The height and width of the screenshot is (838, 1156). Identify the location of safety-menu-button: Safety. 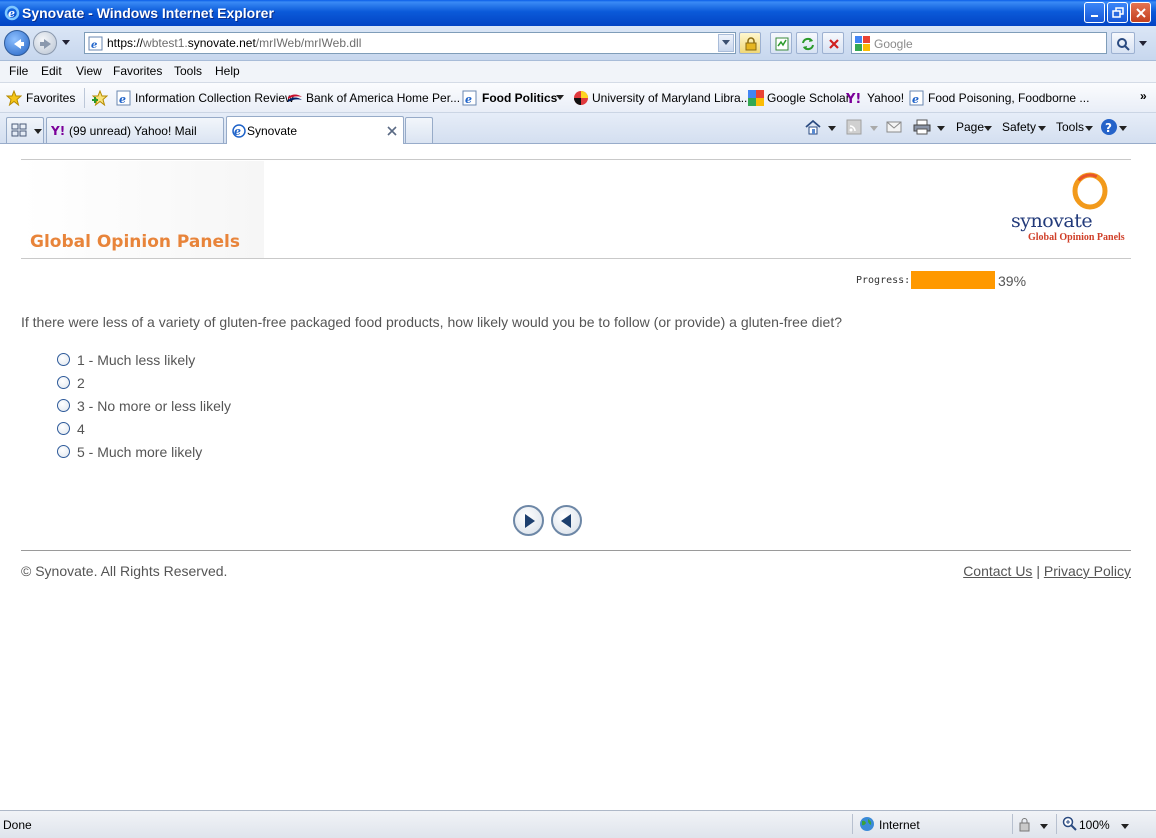
(1019, 127).